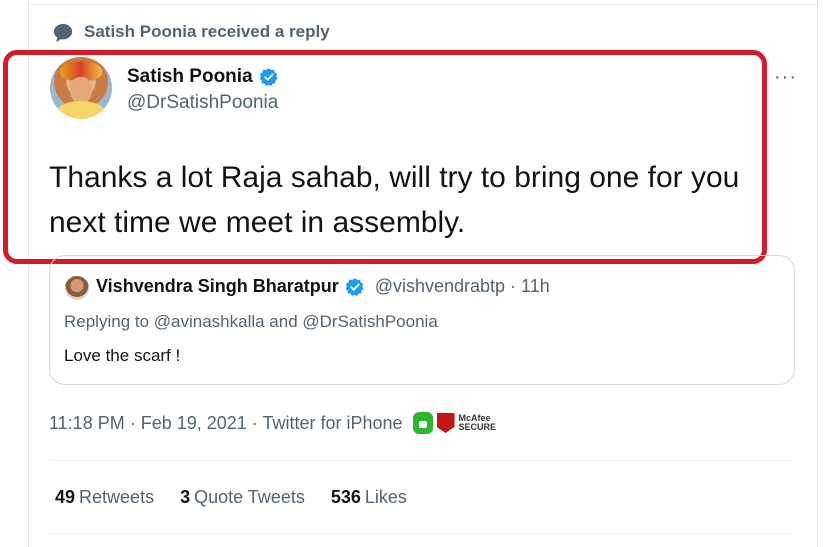 Image resolution: width=835 pixels, height=547 pixels. I want to click on author-name: Satish Poonia, so click(190, 77).